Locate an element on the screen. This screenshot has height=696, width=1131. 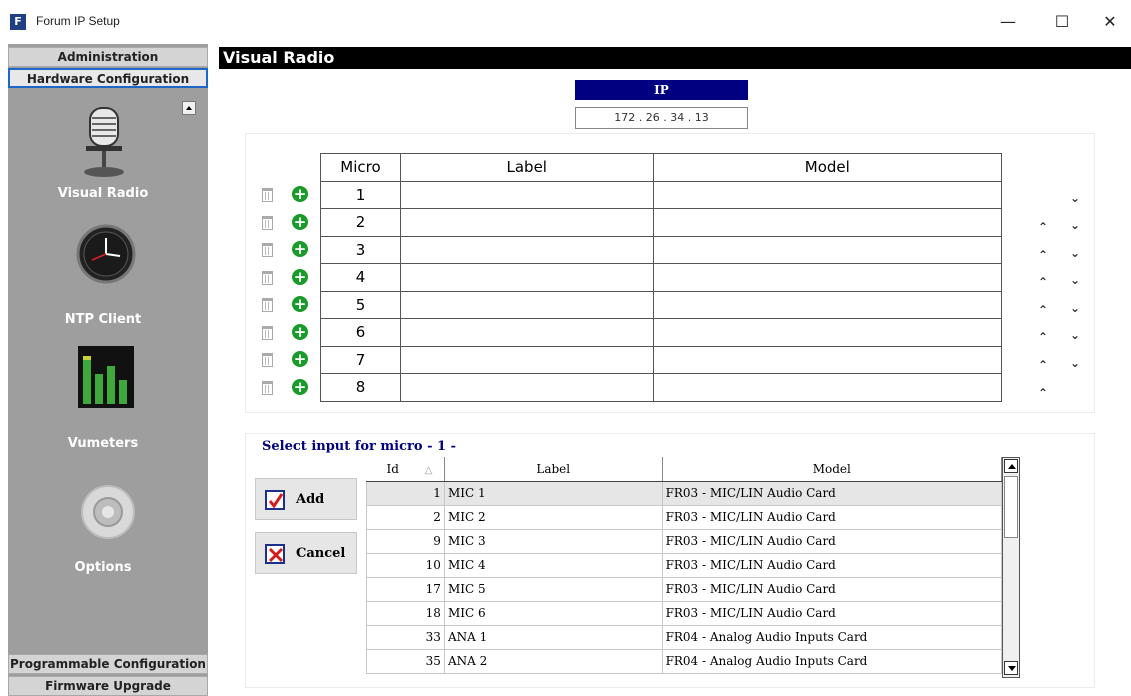
scroll-up-icon is located at coordinates (1011, 466).